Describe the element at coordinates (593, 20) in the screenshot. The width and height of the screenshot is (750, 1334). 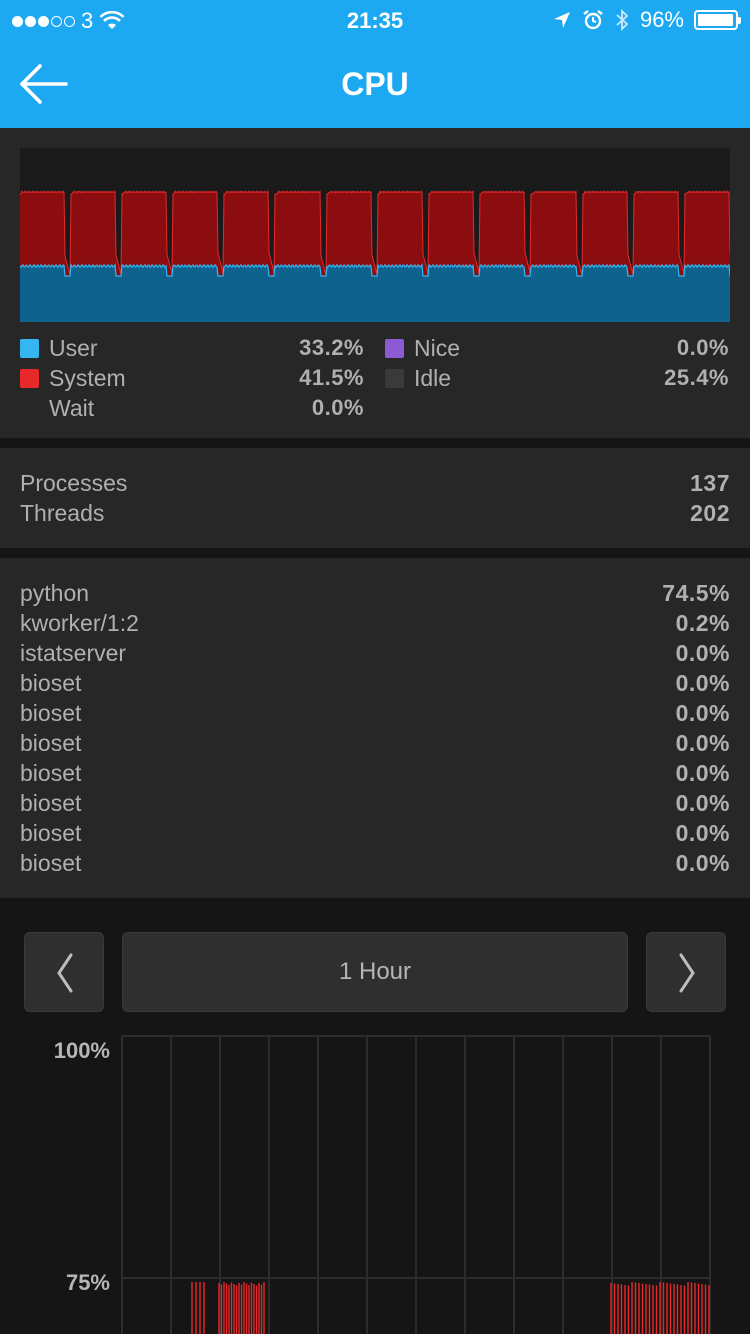
I see `alarm-icon` at that location.